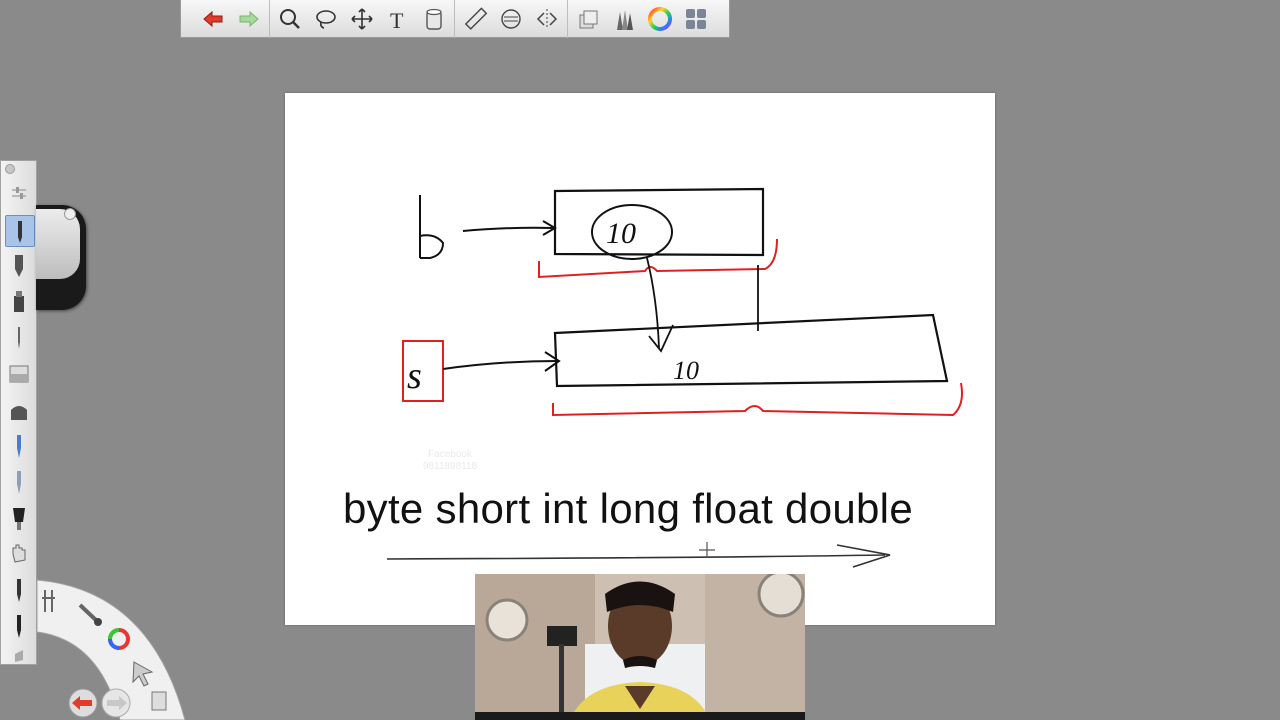 The image size is (1280, 720). What do you see at coordinates (500, 365) in the screenshot?
I see `arrow-s-to-box` at bounding box center [500, 365].